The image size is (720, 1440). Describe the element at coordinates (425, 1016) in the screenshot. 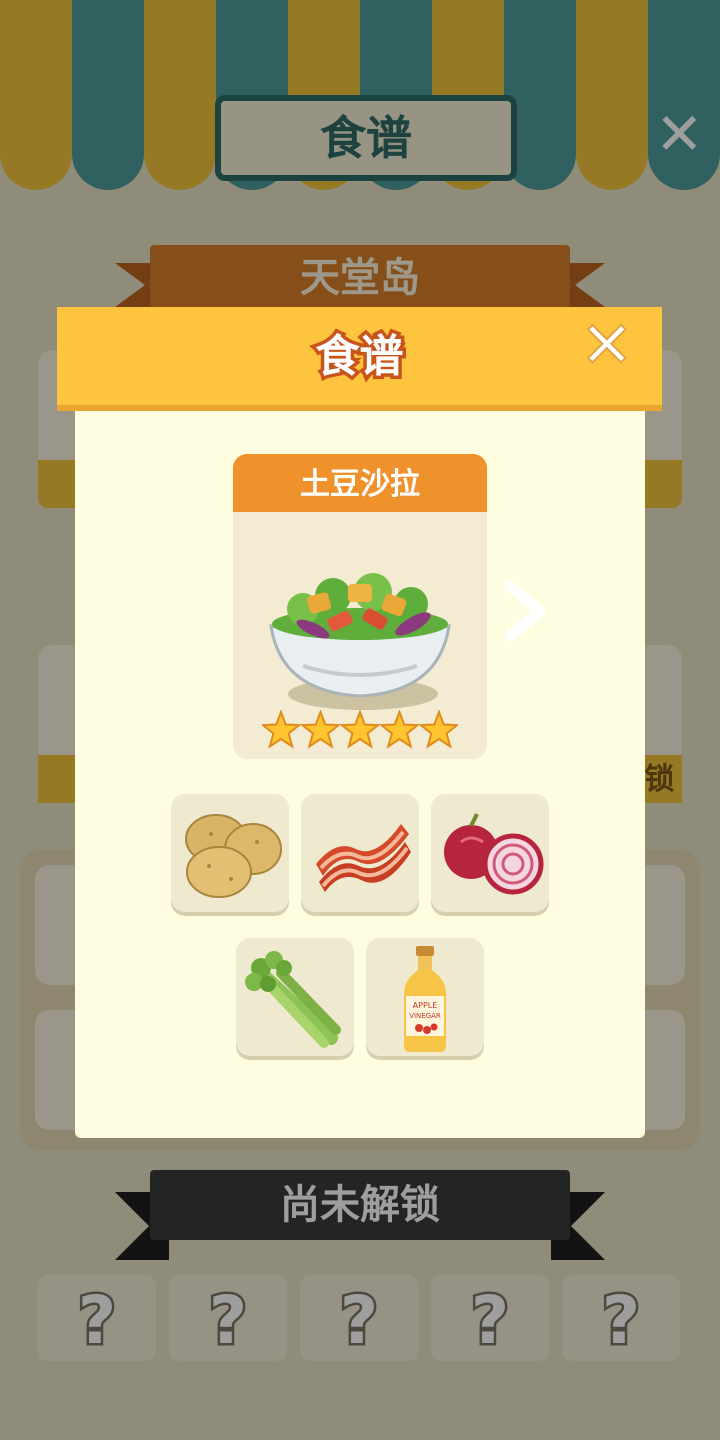

I see `vinegar-label-line2: VINEGAR` at that location.